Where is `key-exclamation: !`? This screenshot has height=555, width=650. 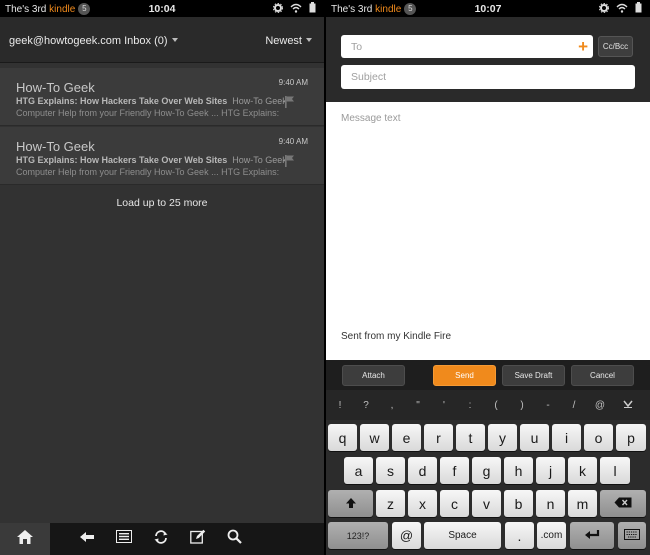
key-exclamation: ! is located at coordinates (340, 405).